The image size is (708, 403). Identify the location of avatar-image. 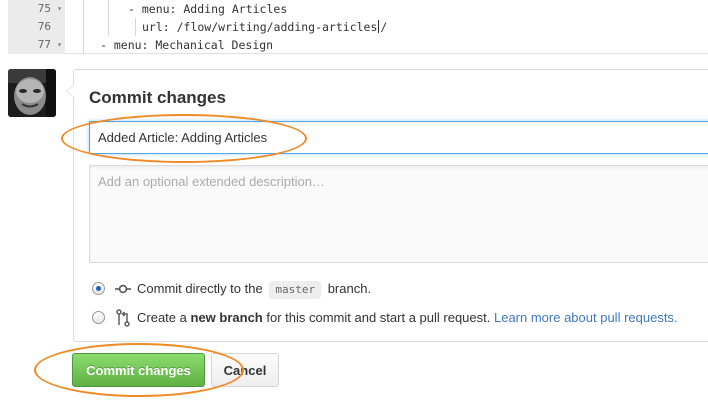
(32, 93).